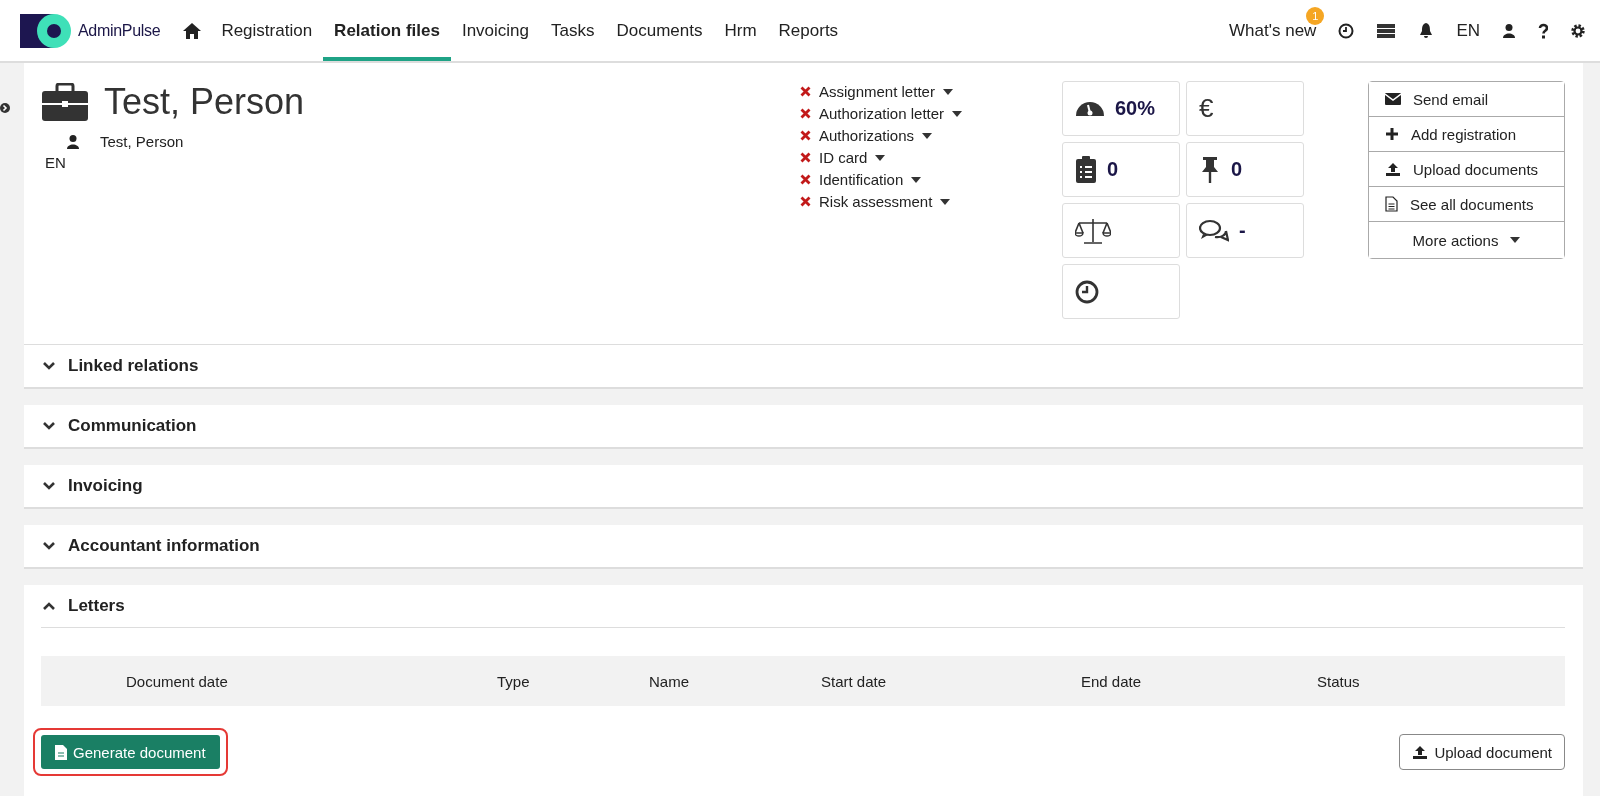  What do you see at coordinates (1199, 681) in the screenshot?
I see `column-header: End date` at bounding box center [1199, 681].